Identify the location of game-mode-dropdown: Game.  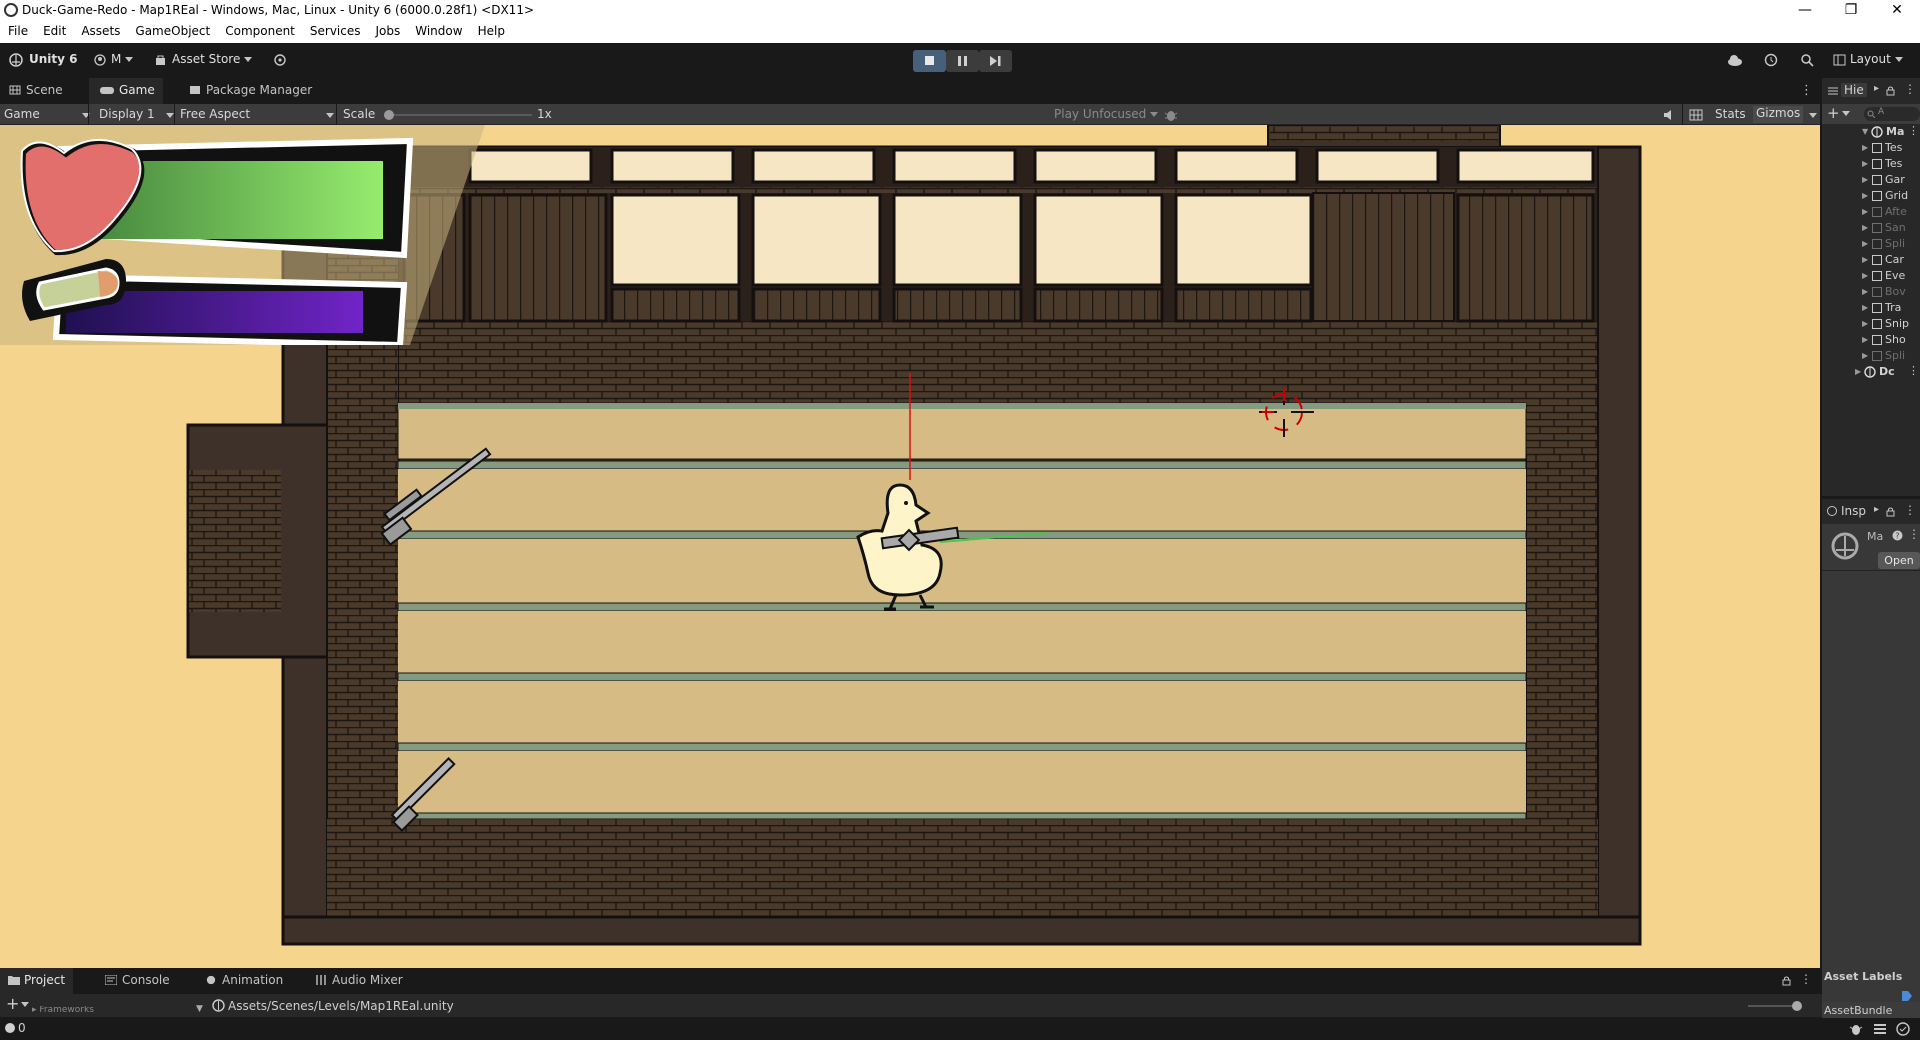
(47, 114).